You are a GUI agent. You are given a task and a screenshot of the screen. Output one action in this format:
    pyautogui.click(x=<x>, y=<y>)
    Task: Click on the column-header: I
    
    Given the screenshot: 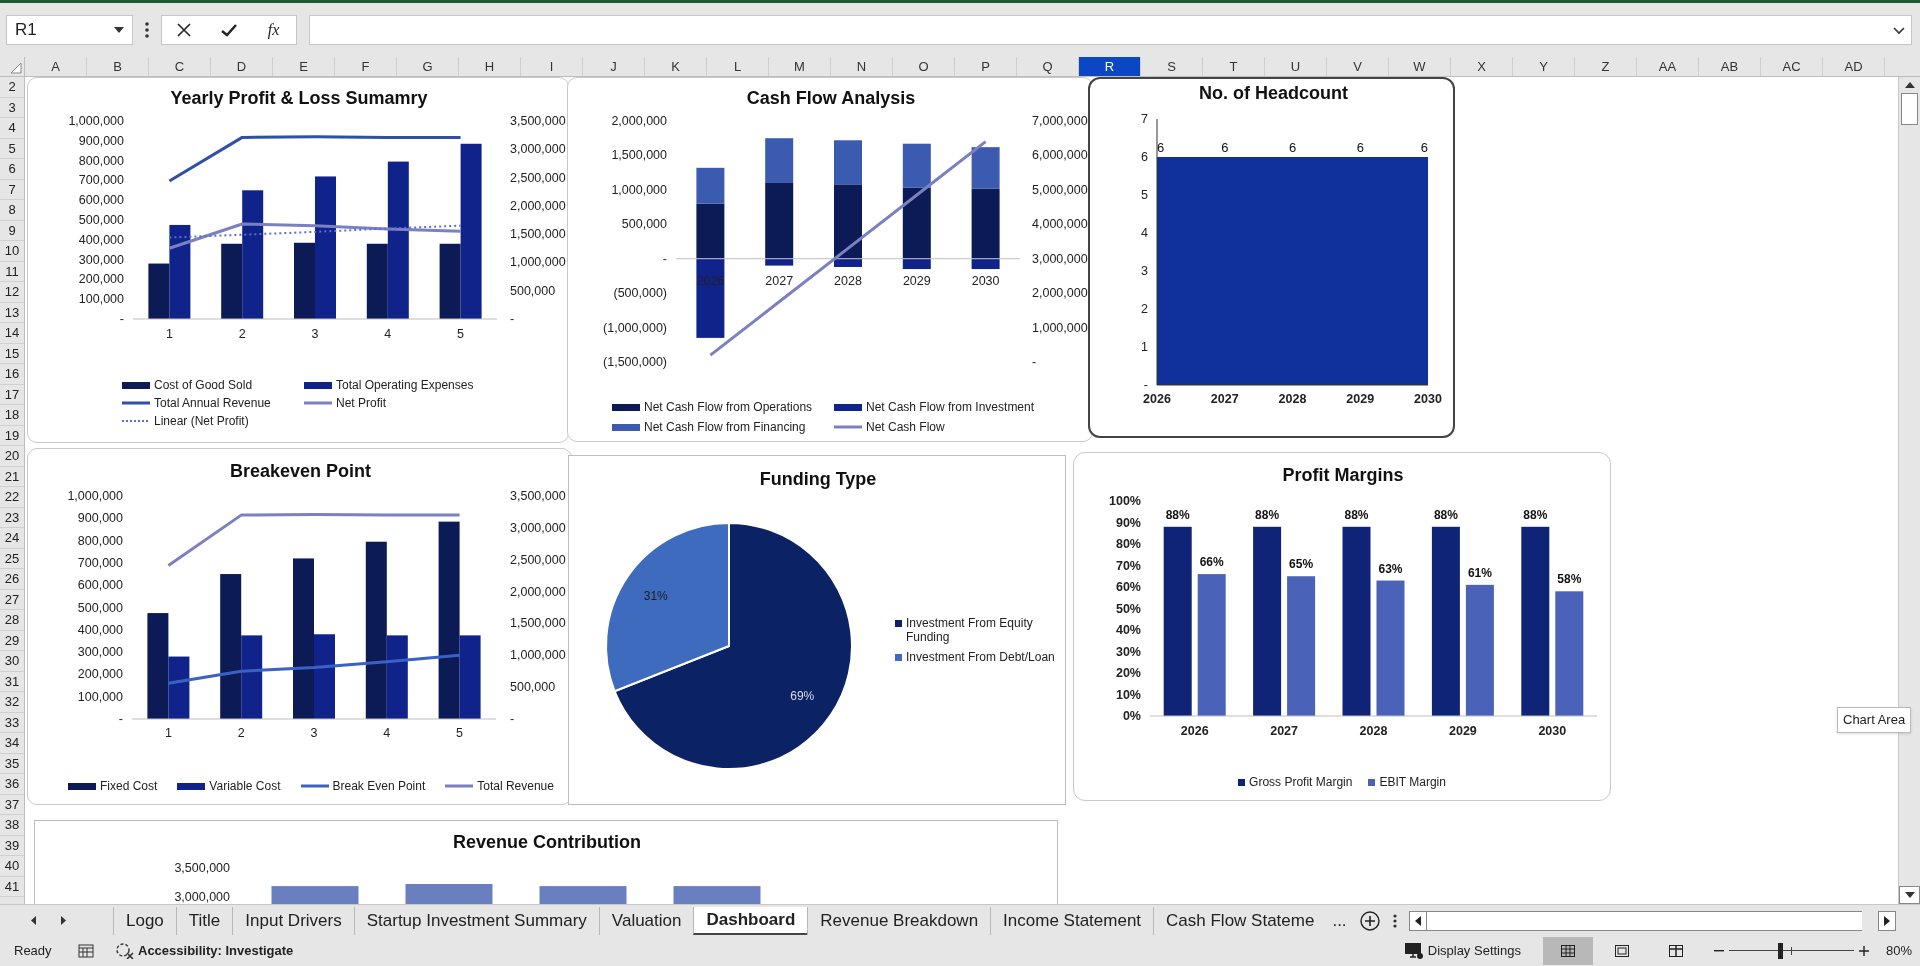 What is the action you would take?
    pyautogui.click(x=552, y=66)
    